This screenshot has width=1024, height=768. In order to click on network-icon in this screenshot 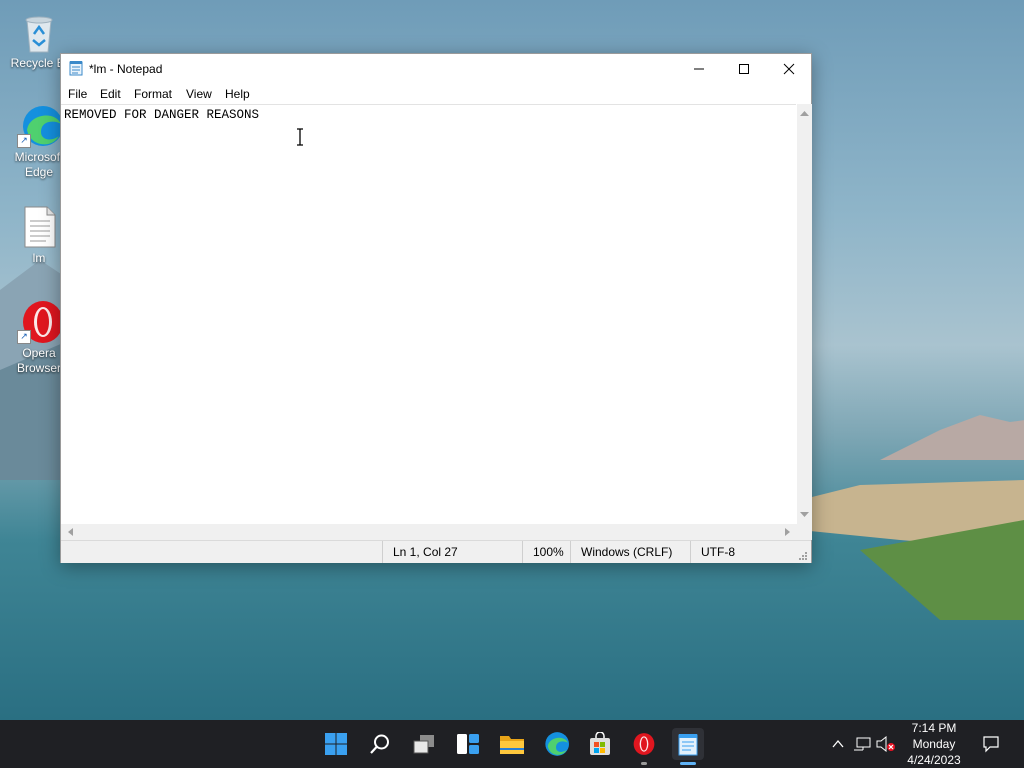, I will do `click(862, 744)`.